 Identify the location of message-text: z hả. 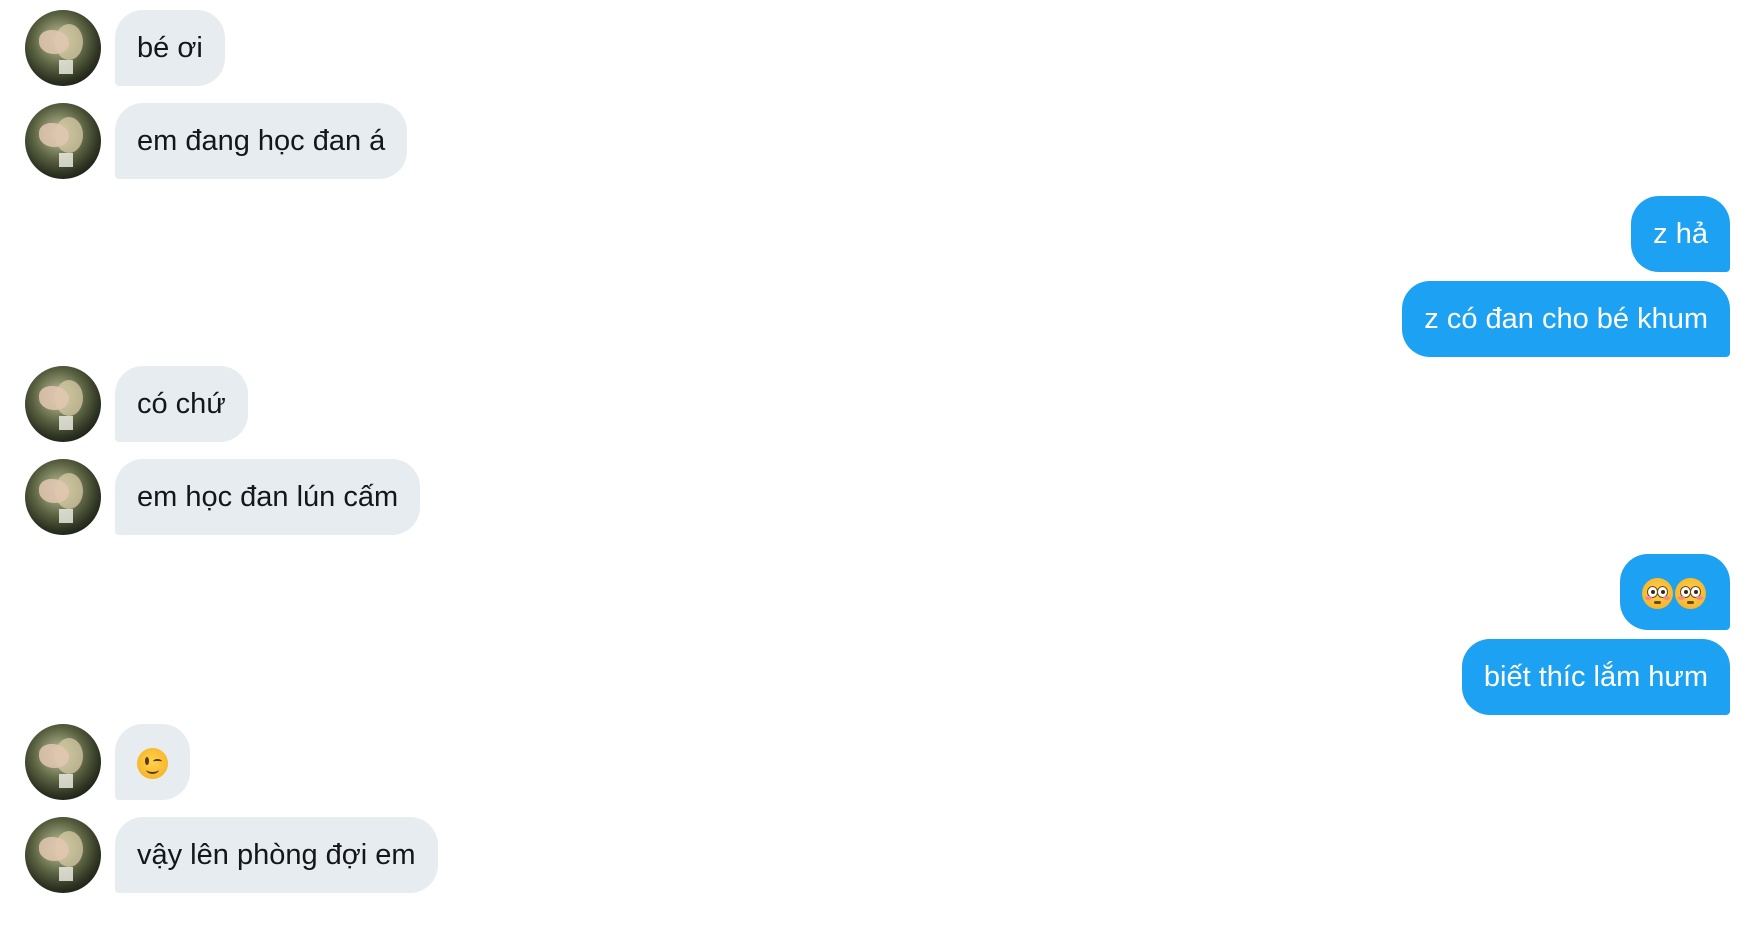
(1680, 234).